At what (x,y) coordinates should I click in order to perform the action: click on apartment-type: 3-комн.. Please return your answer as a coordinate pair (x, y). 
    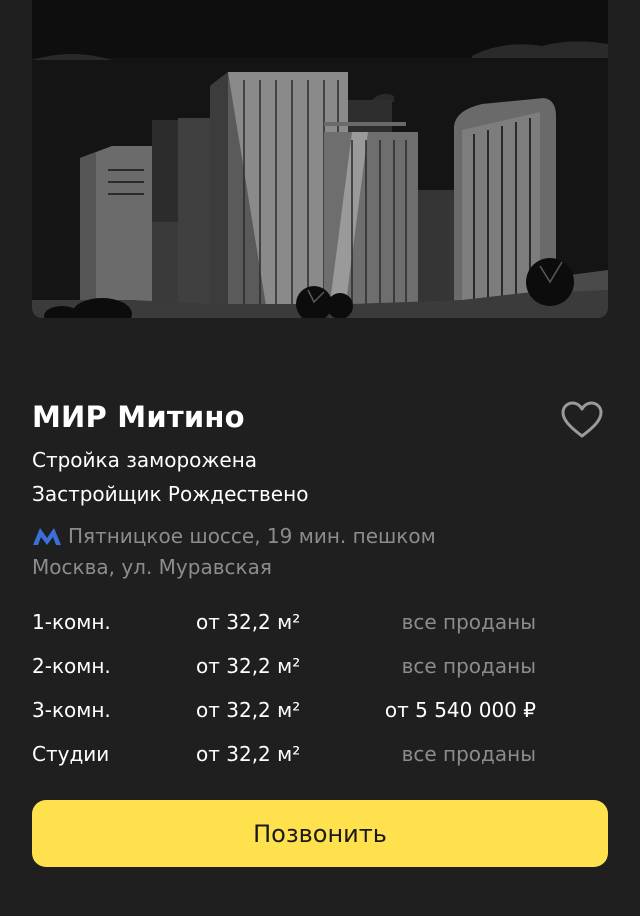
    Looking at the image, I should click on (71, 710).